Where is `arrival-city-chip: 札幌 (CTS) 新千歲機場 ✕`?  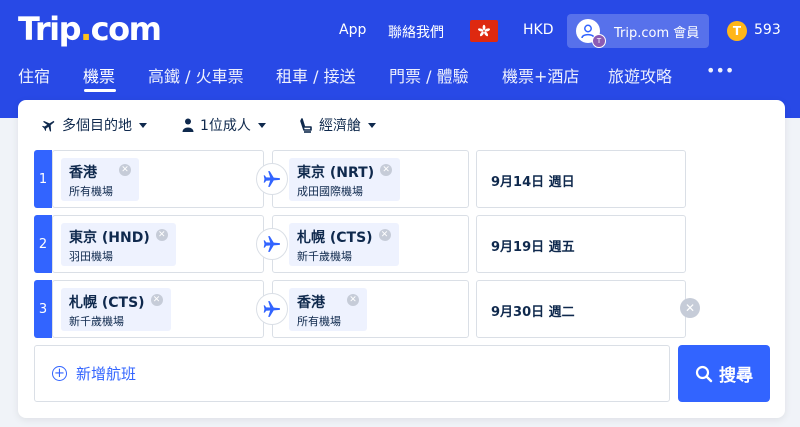 arrival-city-chip: 札幌 (CTS) 新千歲機場 ✕ is located at coordinates (344, 244).